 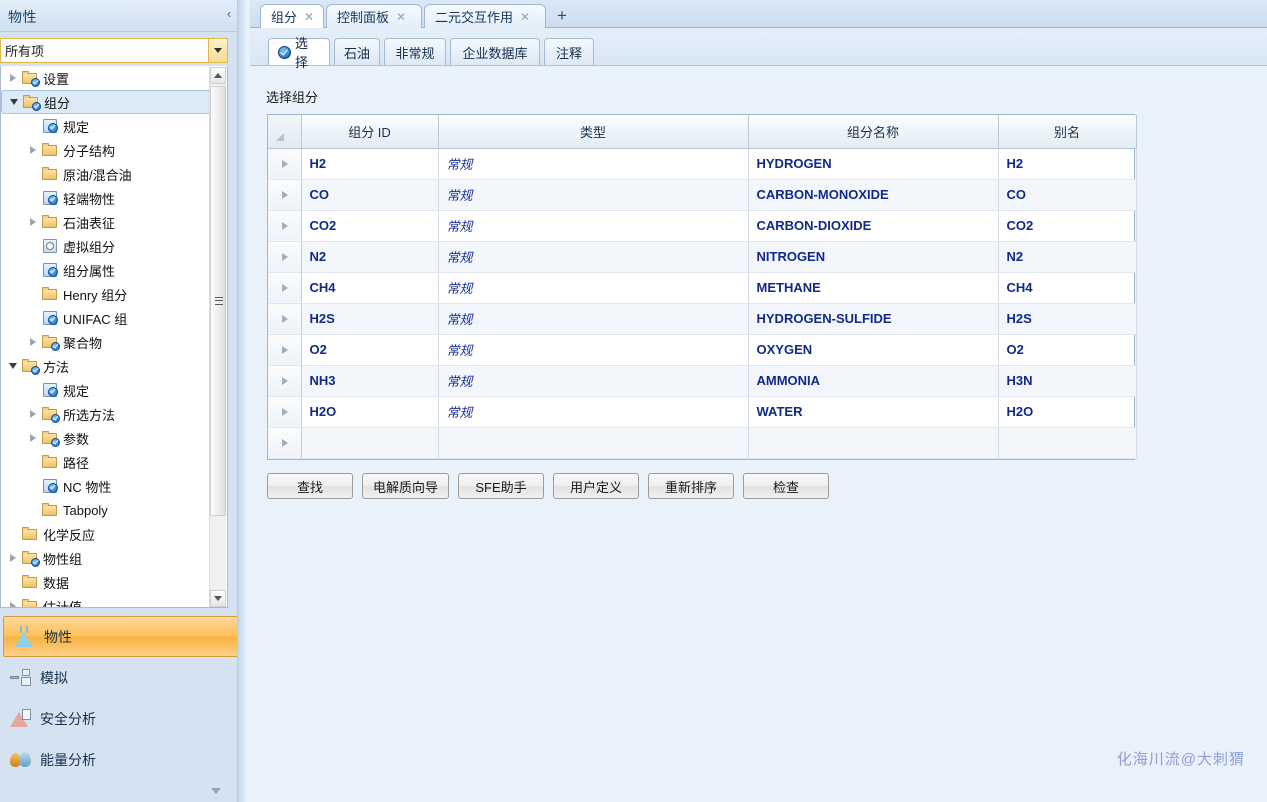 I want to click on cell-alias: H2, so click(x=1067, y=164).